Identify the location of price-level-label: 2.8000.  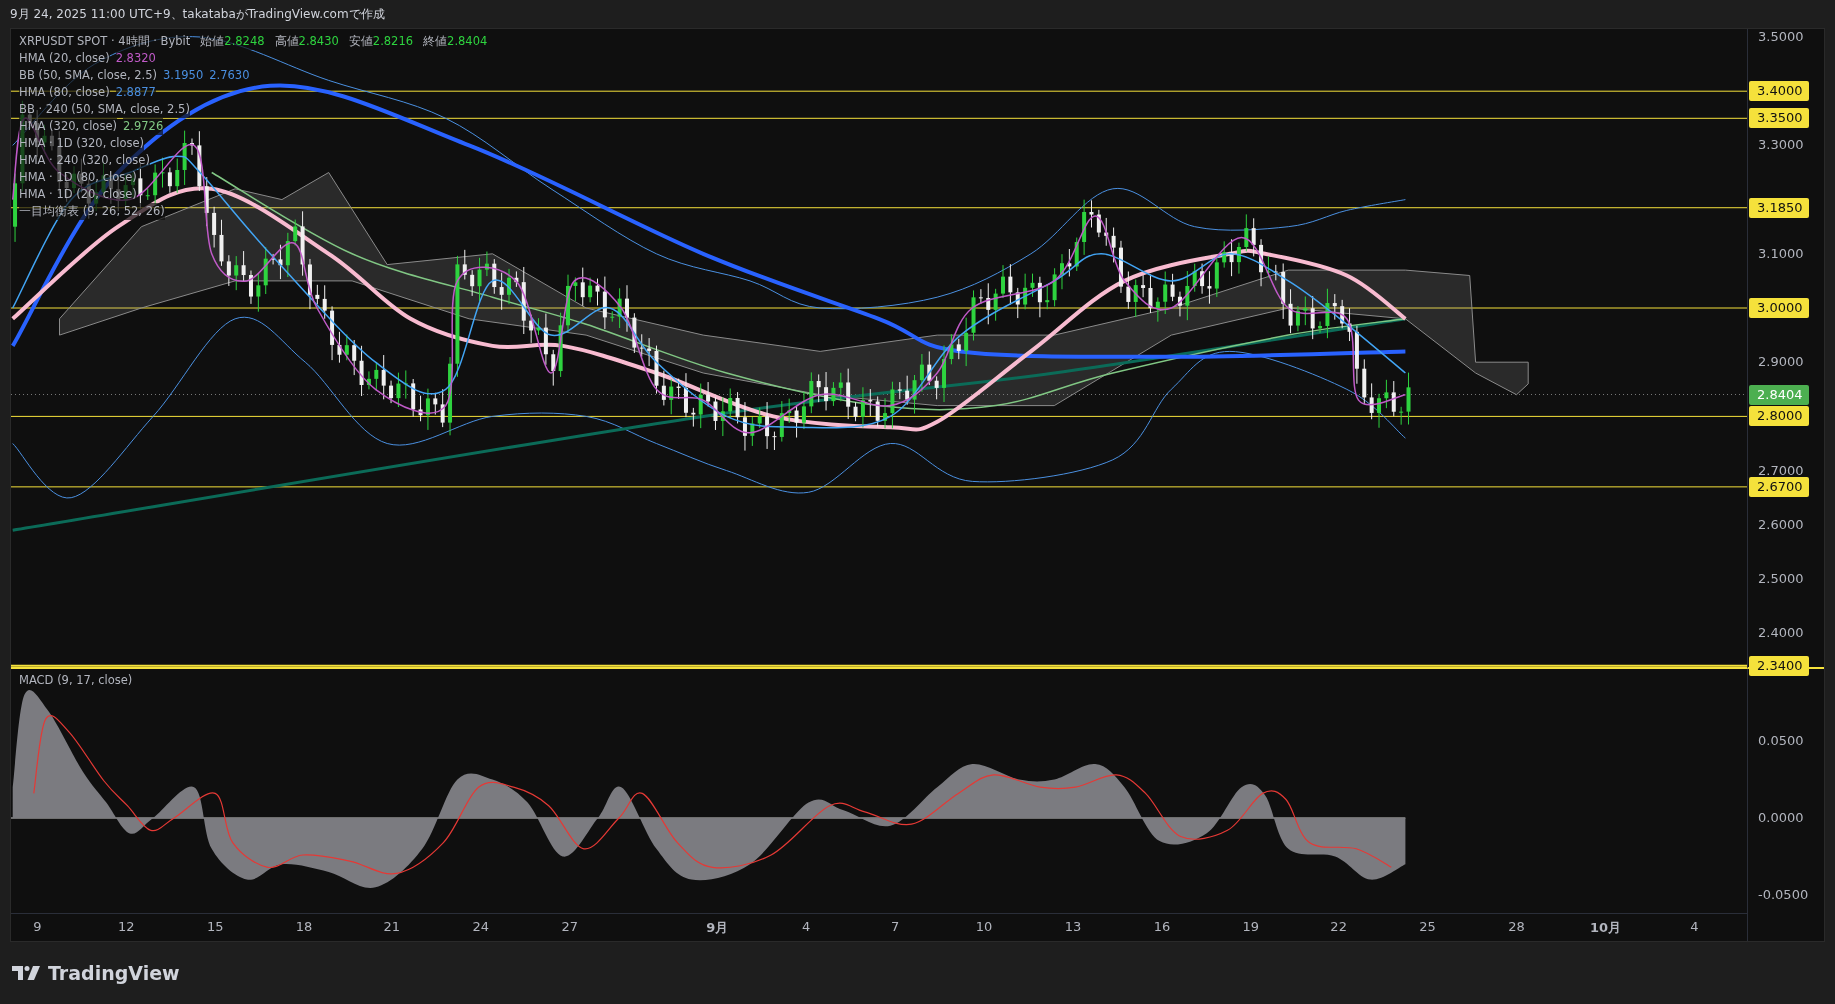
(1779, 416).